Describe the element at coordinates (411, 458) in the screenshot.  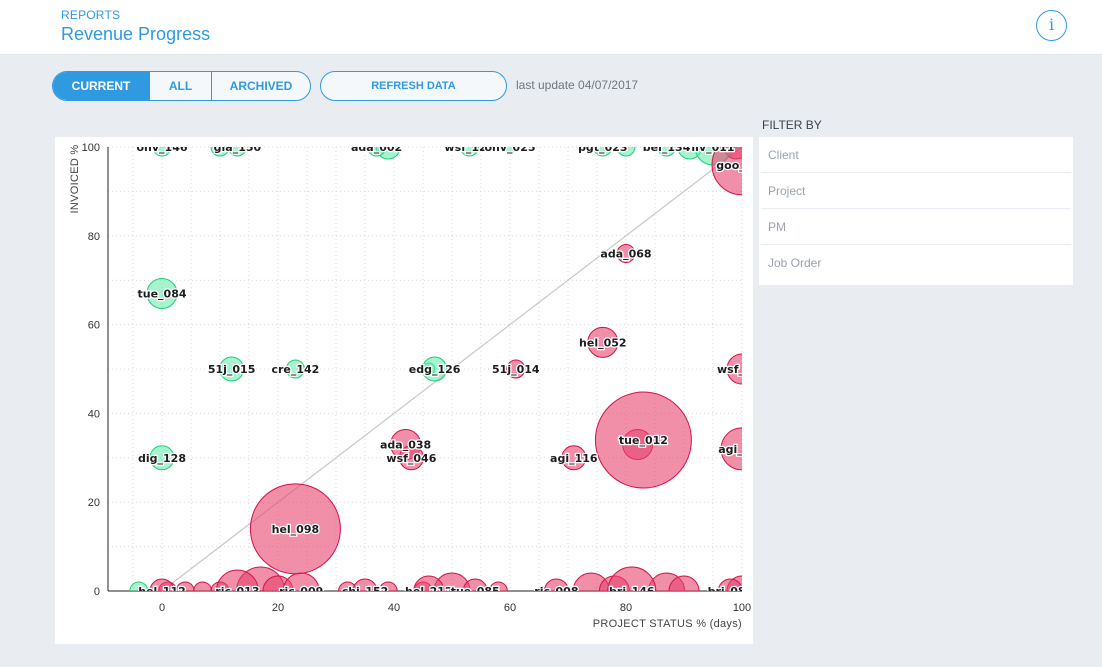
I see `bubble-label: wsf_046` at that location.